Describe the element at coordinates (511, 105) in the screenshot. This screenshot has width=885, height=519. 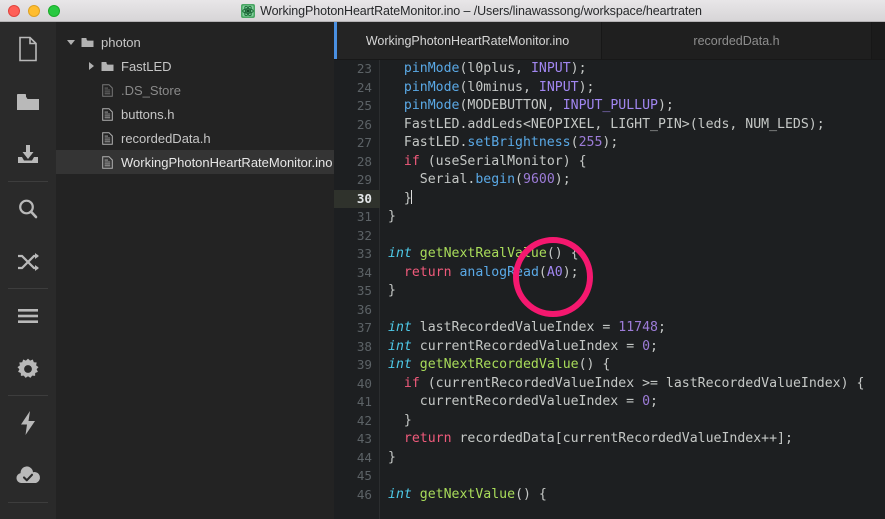
I see `code-token: (MODEBUTTON,` at that location.